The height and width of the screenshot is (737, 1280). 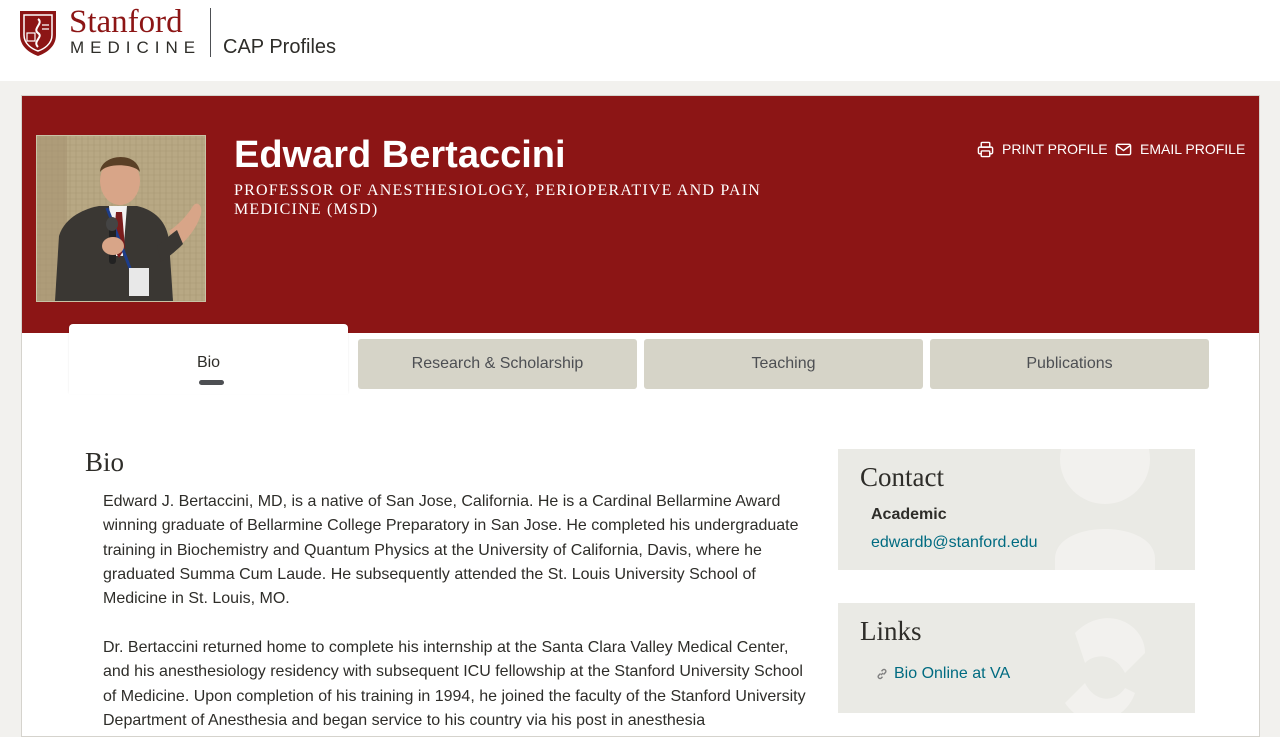 I want to click on email-profile-label: EMAIL PROFILE, so click(x=1193, y=149).